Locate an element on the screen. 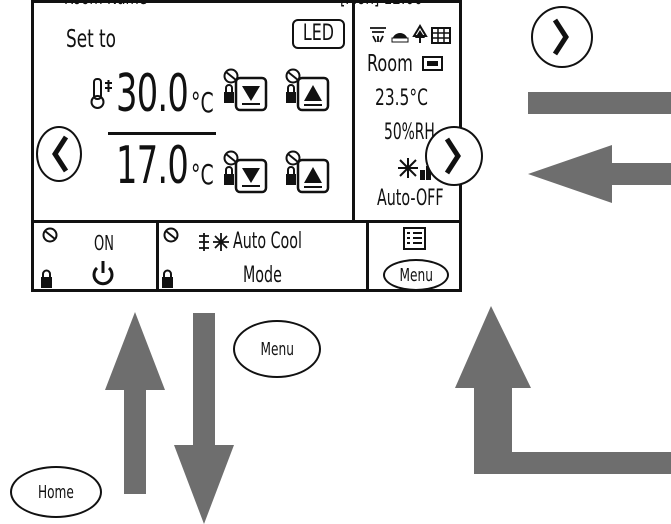  arrow-home-up is located at coordinates (135, 403).